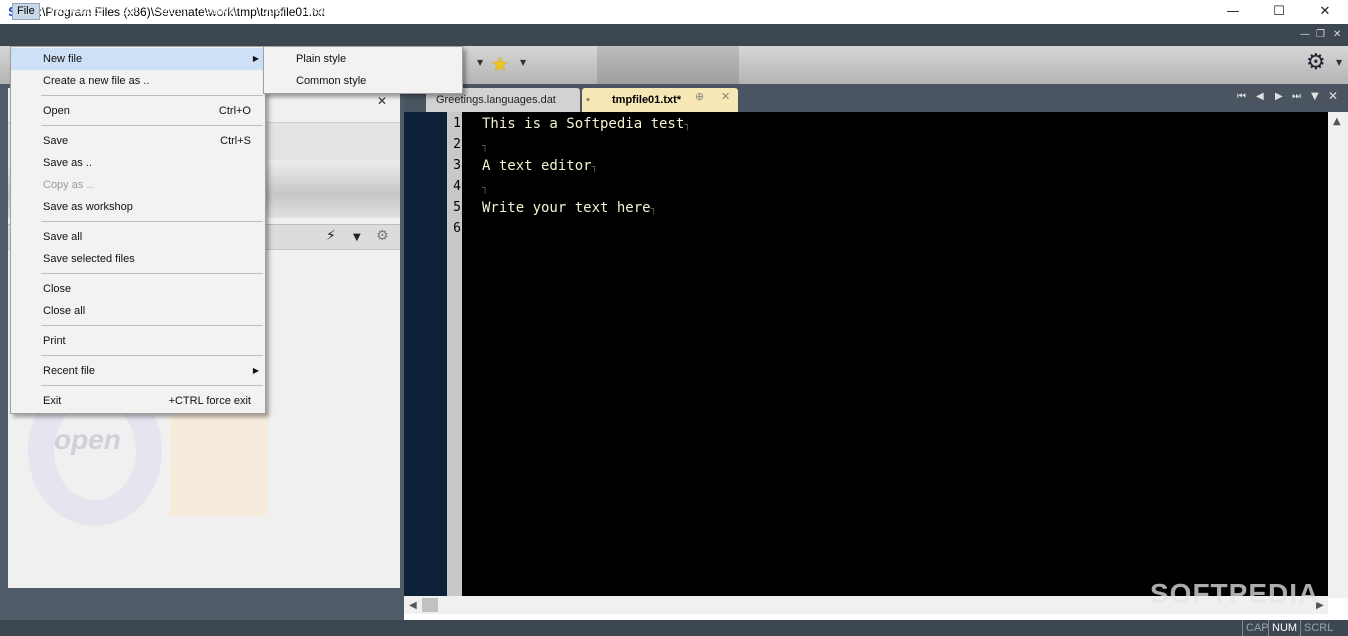  I want to click on scroll-left-icon: ◀, so click(413, 605).